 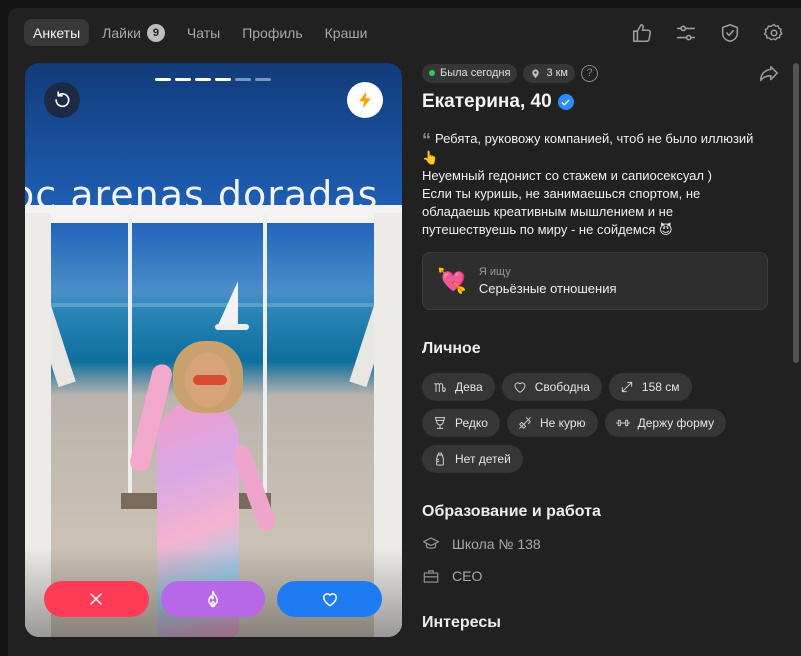 I want to click on chip-relationship: Свободна, so click(x=551, y=387).